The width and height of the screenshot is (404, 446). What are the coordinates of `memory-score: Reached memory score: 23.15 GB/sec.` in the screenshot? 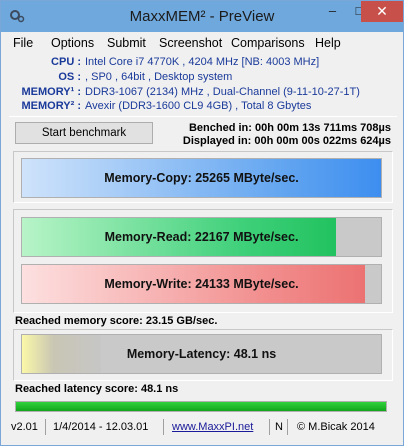 It's located at (116, 321).